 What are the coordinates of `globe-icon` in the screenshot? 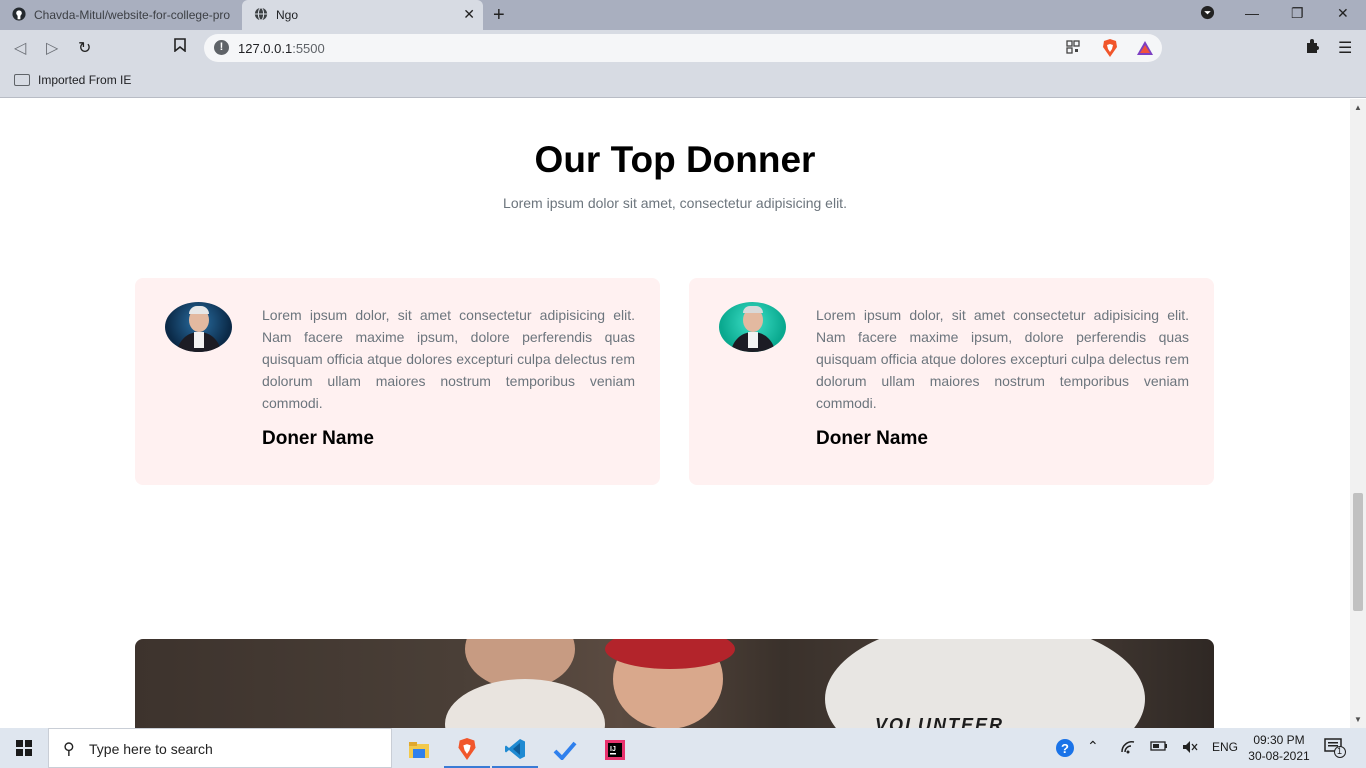 It's located at (261, 15).